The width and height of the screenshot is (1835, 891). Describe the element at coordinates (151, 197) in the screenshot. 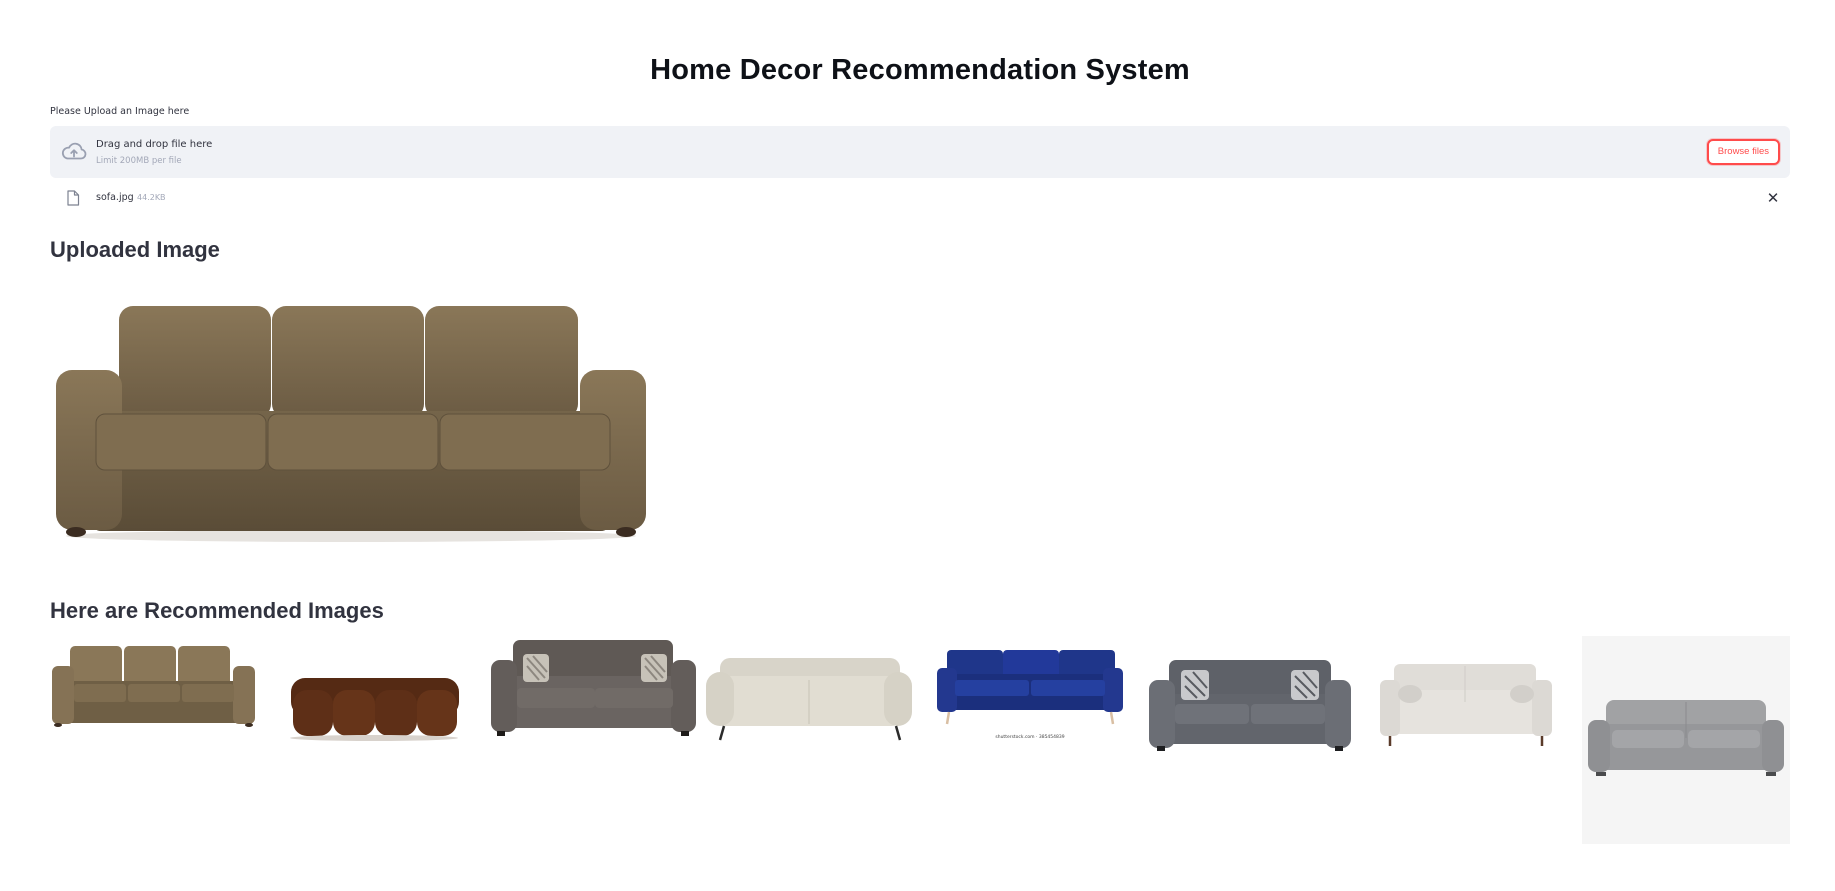

I see `uploaded-file-size: 44.2KB` at that location.